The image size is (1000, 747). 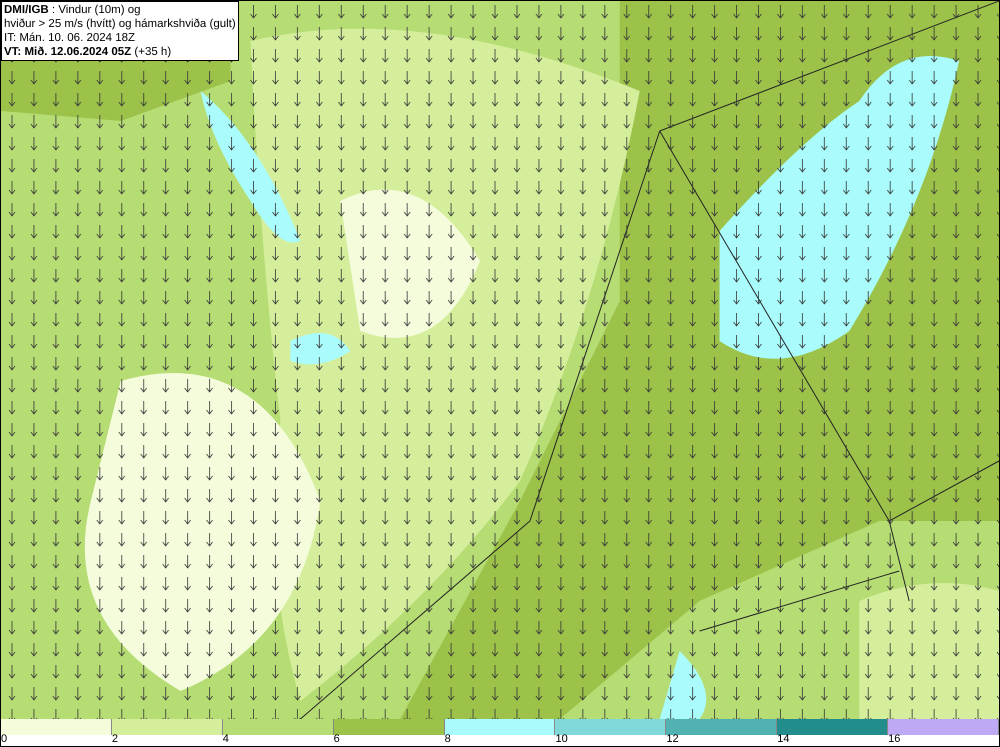 I want to click on info-text: IT: Mán. 10. 06. 2024 18Z, so click(x=70, y=38).